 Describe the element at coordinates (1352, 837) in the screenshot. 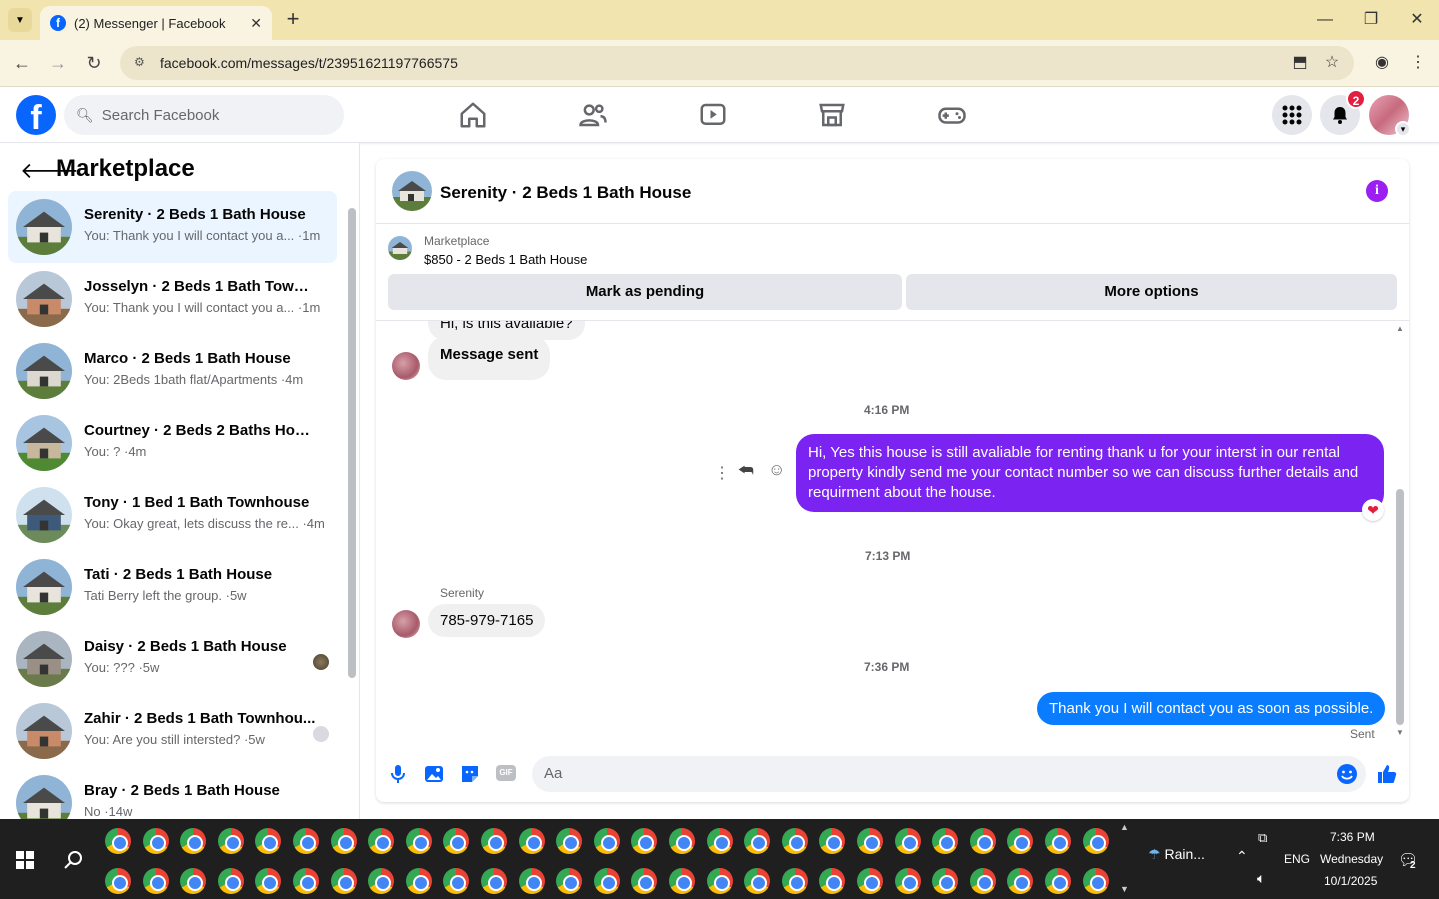

I see `clock-time: 7:36 PM` at that location.